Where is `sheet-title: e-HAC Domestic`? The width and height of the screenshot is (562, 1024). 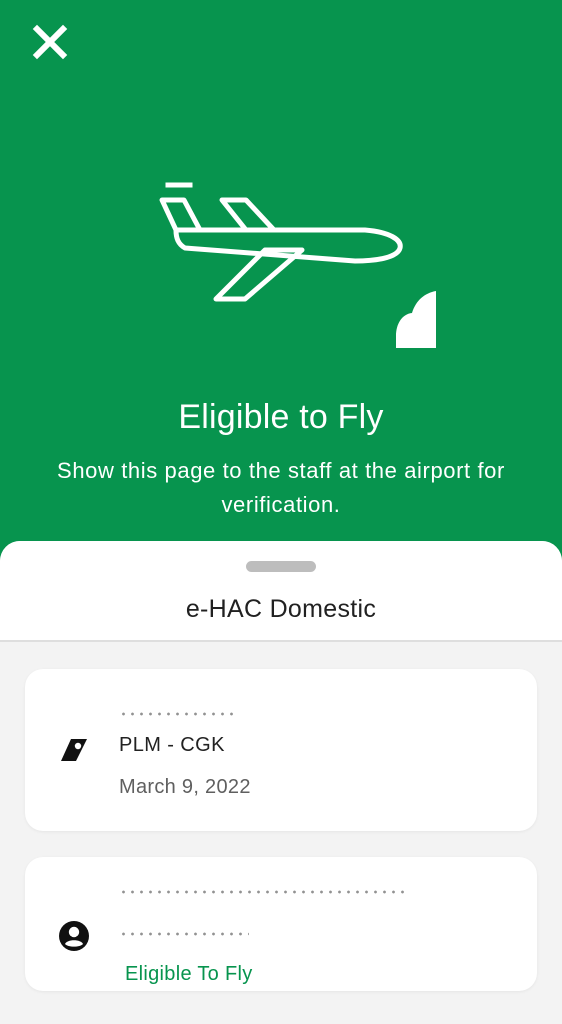 sheet-title: e-HAC Domestic is located at coordinates (281, 609).